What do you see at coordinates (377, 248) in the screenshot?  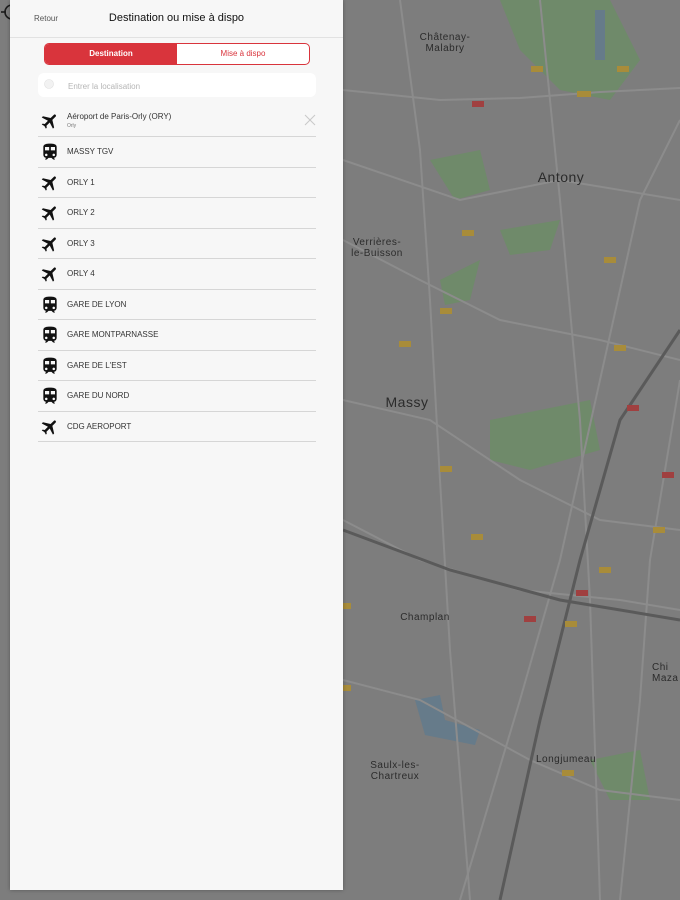 I see `map-label-verrieres: Verrières- le-Buisson` at bounding box center [377, 248].